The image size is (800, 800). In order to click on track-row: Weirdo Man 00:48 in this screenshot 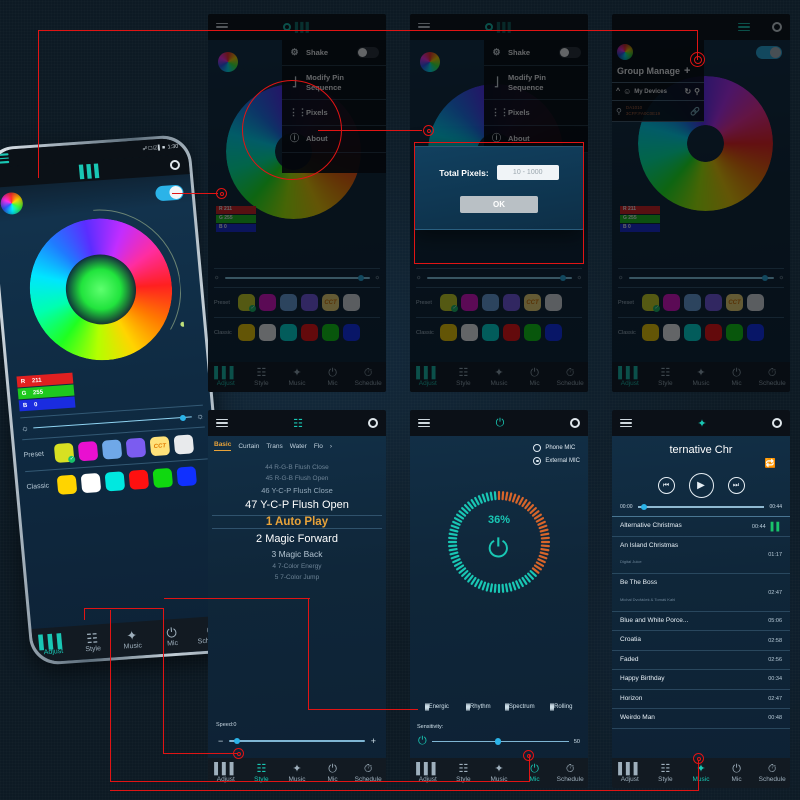, I will do `click(701, 719)`.